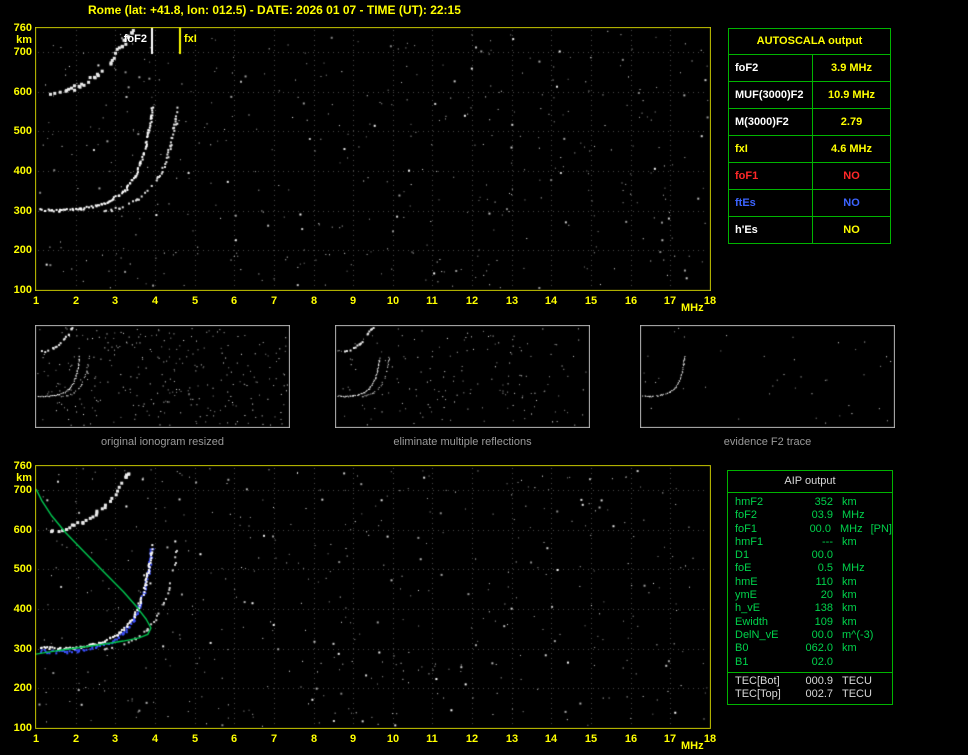  What do you see at coordinates (195, 301) in the screenshot?
I see `x-tick-label: 5` at bounding box center [195, 301].